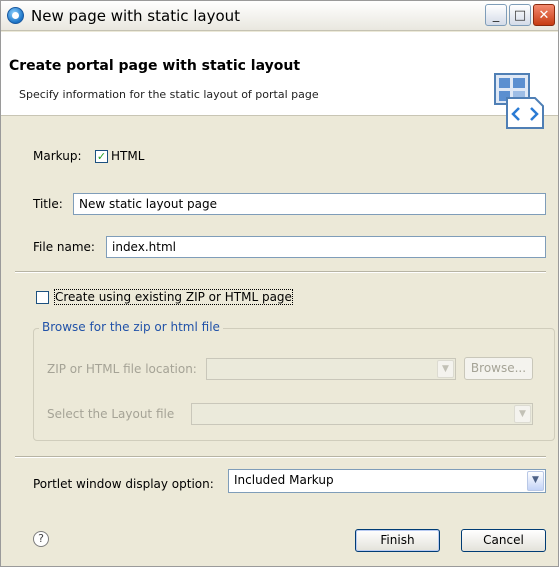  I want to click on portlet-option-label: Portlet window display option:, so click(123, 484).